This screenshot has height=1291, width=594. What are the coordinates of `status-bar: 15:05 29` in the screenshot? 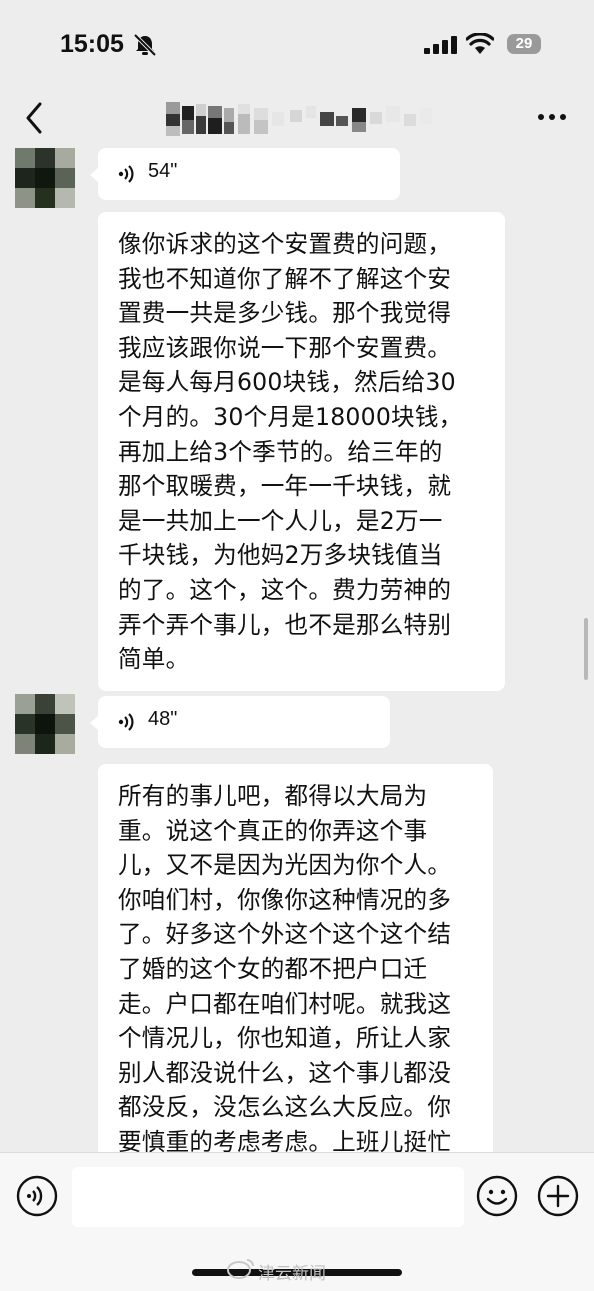 It's located at (297, 44).